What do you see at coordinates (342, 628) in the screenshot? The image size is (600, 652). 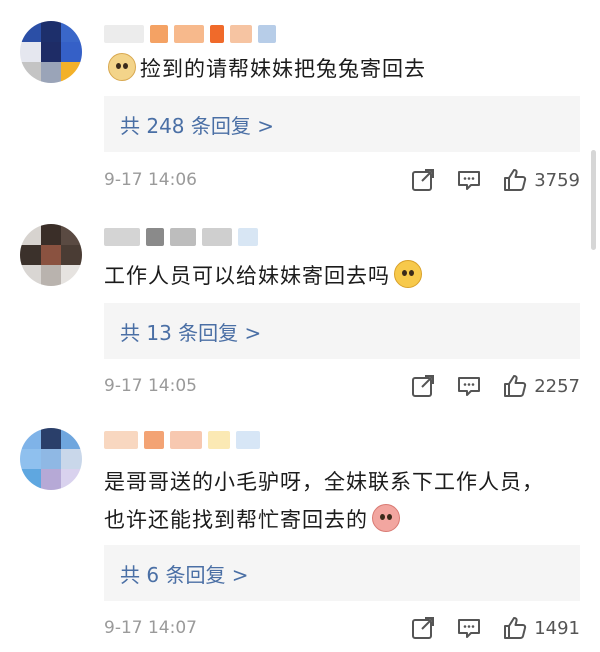 I see `comment-meta: 9-17 14:07 1491` at bounding box center [342, 628].